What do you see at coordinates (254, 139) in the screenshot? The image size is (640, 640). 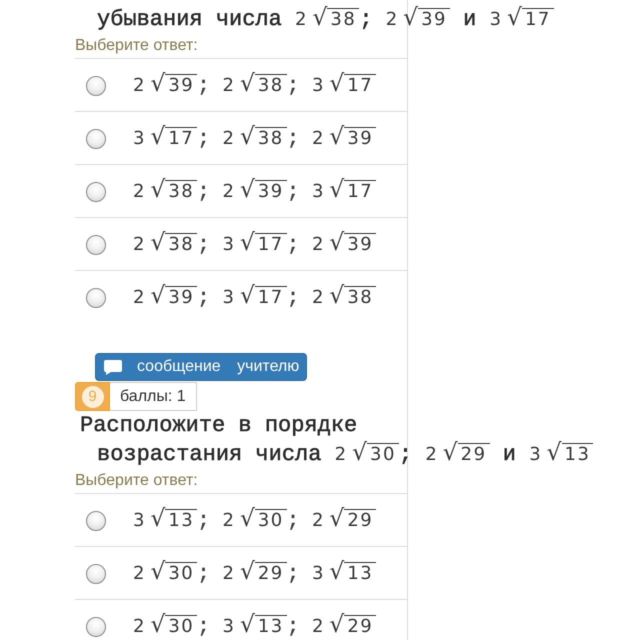 I see `option-label: 3 √17; 2 √38; 2 √39` at bounding box center [254, 139].